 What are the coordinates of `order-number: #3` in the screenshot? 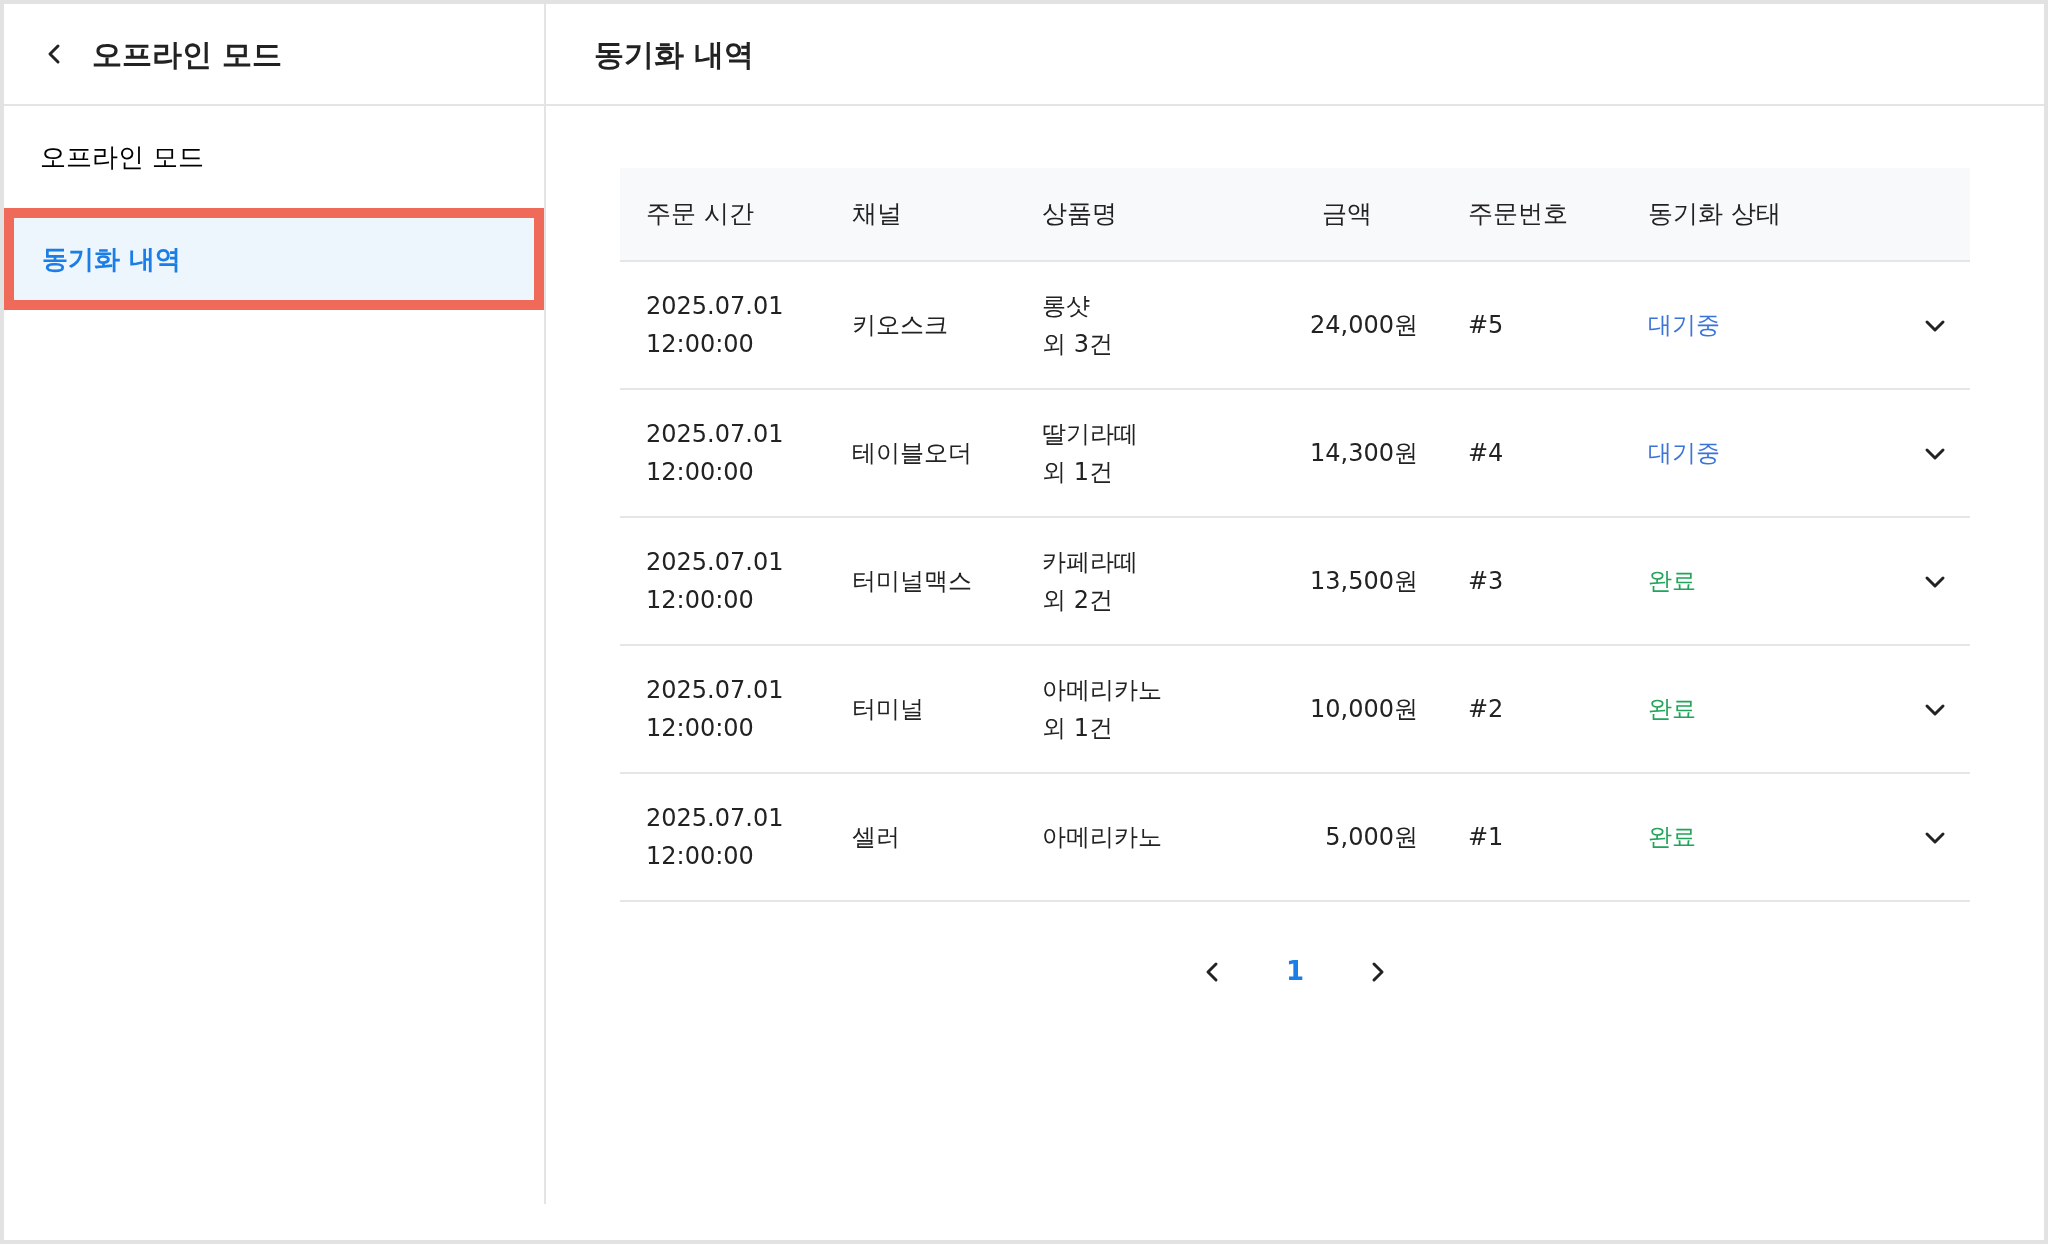 It's located at (1486, 581).